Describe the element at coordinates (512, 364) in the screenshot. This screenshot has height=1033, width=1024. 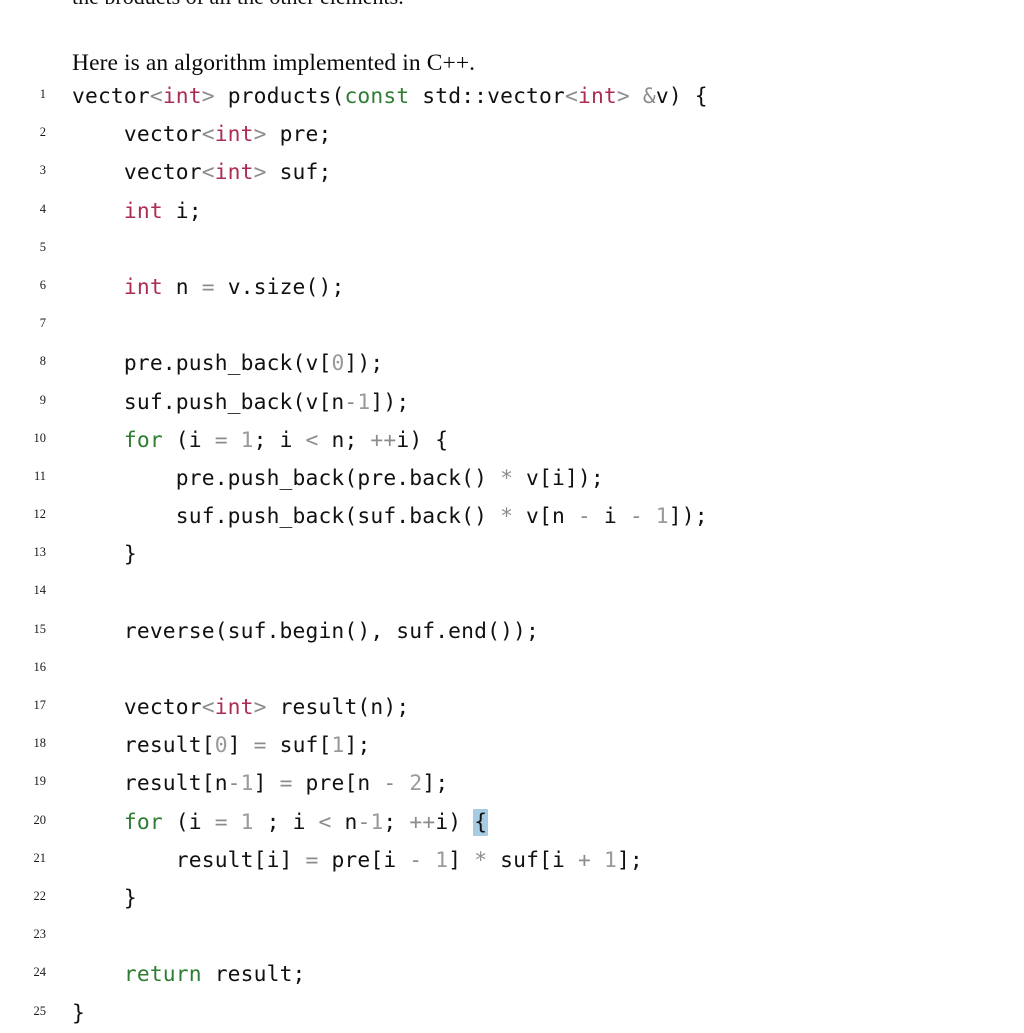
I see `code-line: 8 pre.push_back(v[0]);` at that location.